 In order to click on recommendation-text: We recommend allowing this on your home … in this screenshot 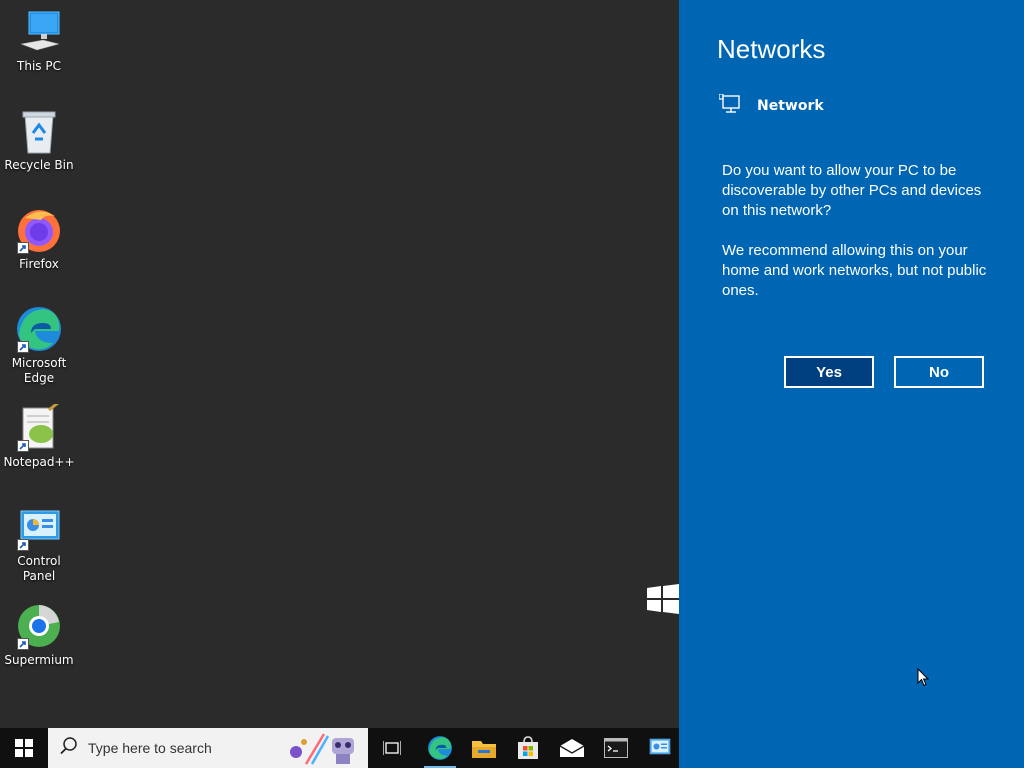, I will do `click(854, 270)`.